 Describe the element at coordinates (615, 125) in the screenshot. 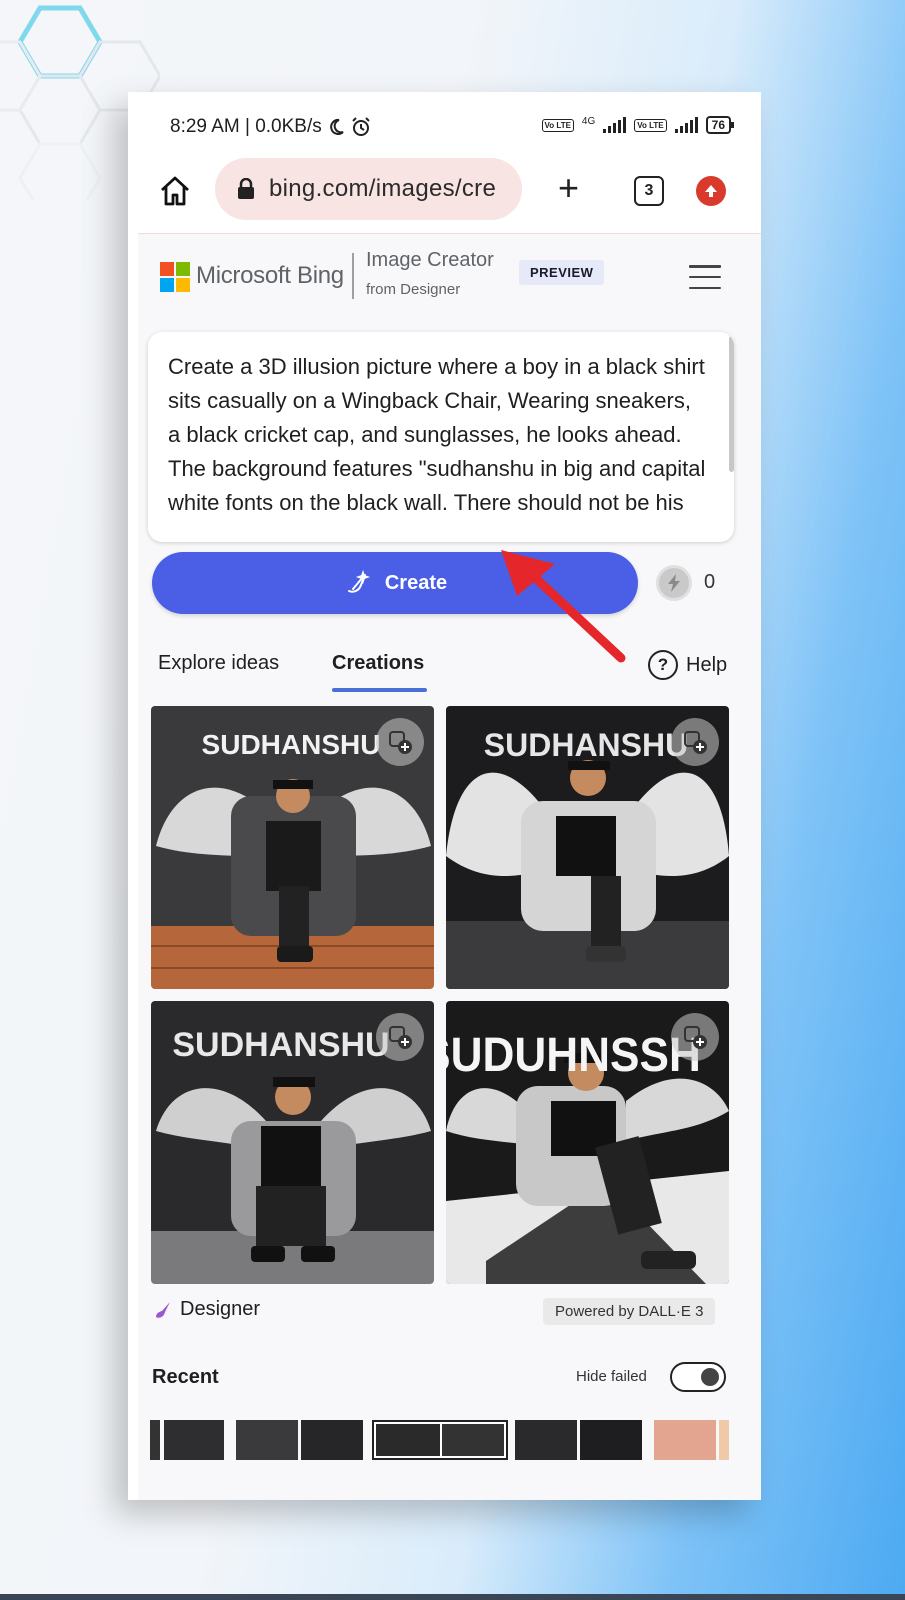

I see `signal-icon` at that location.